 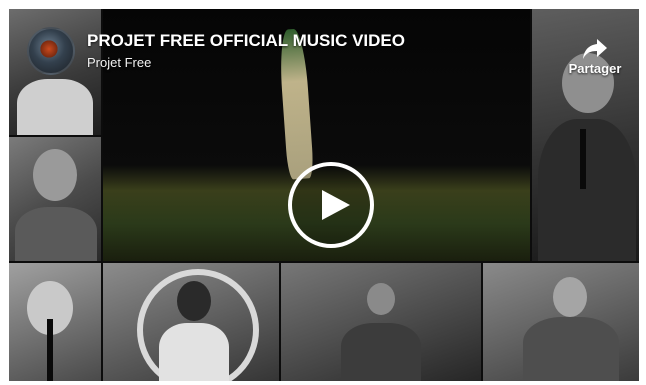 I want to click on play-icon, so click(x=336, y=205).